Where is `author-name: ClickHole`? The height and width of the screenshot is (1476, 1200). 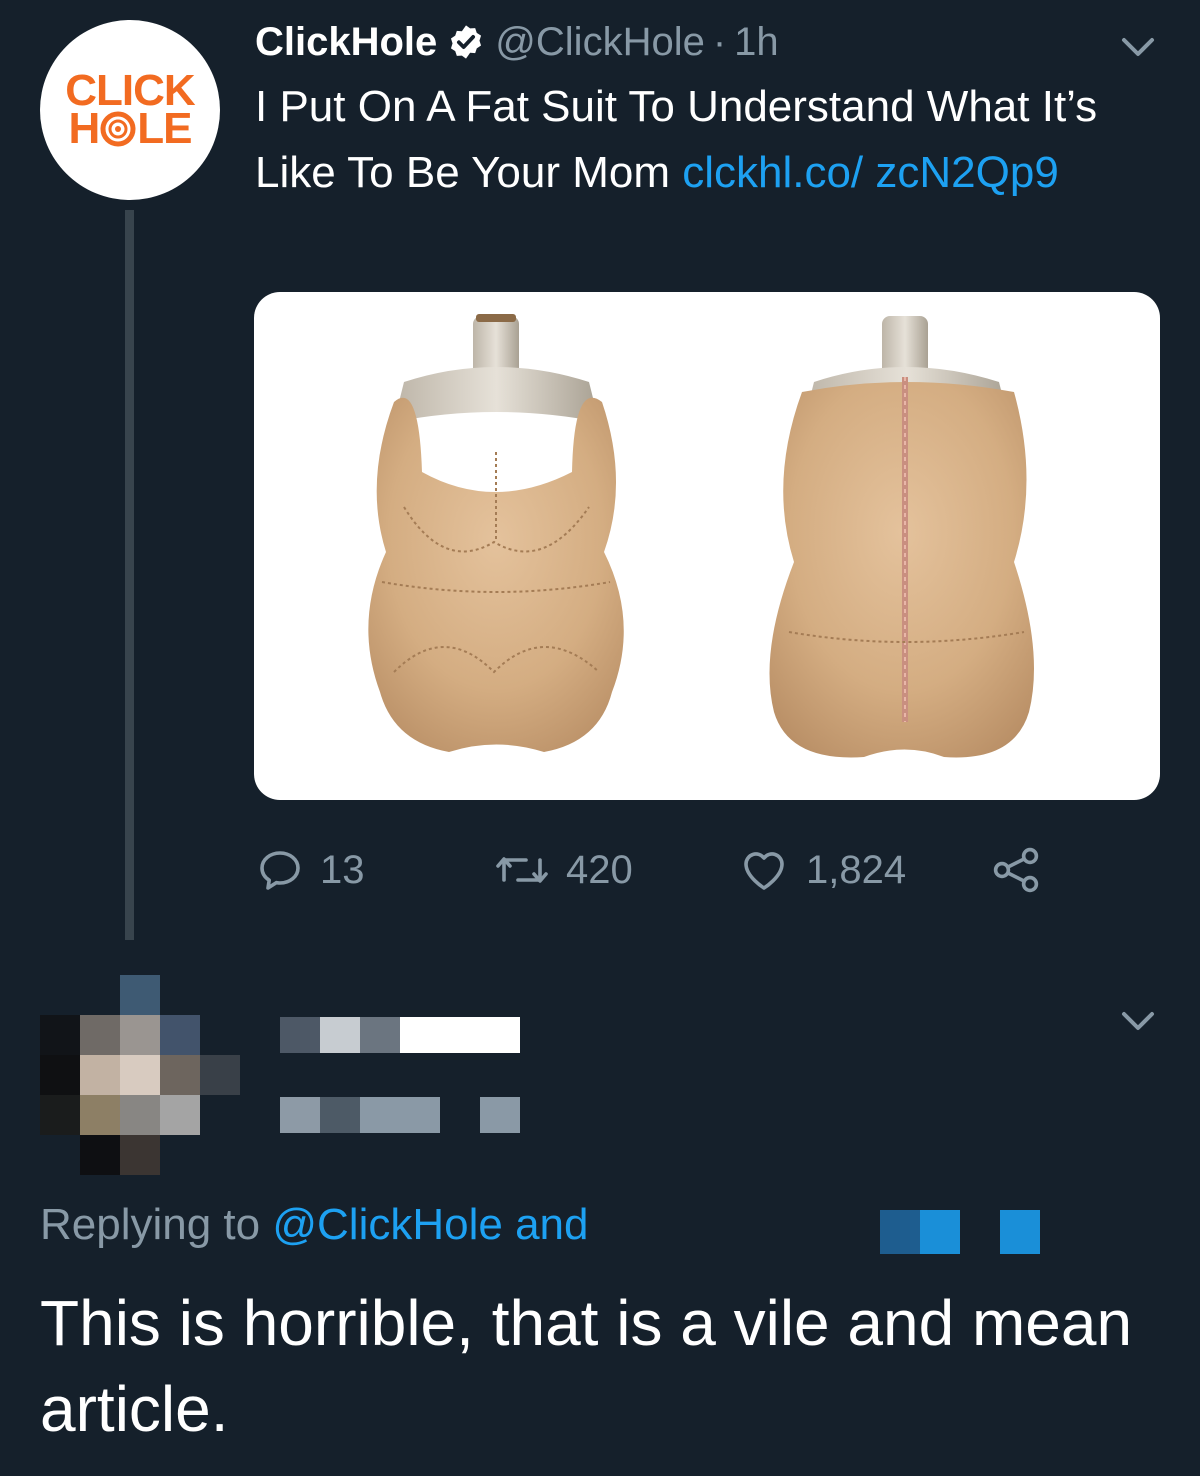
author-name: ClickHole is located at coordinates (346, 42).